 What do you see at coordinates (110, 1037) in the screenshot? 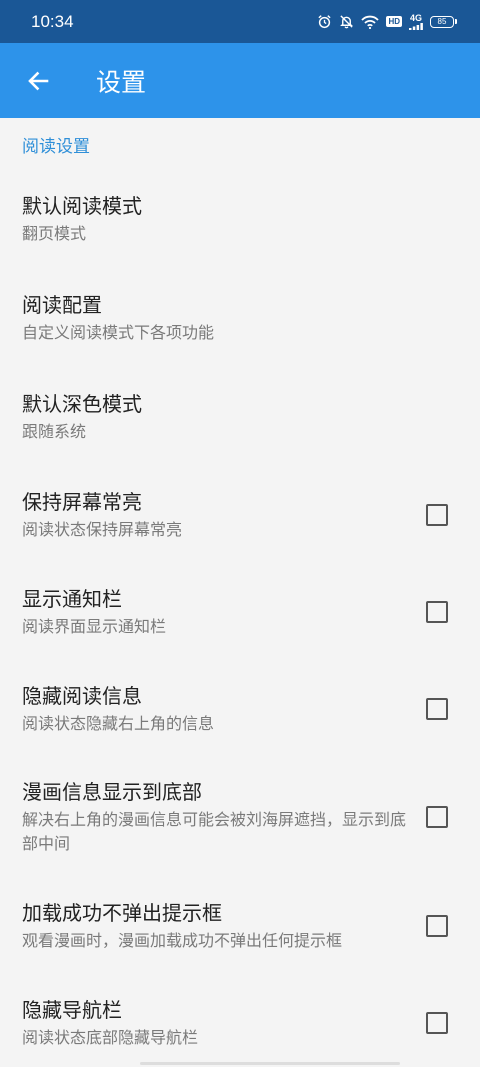
I see `setting-summary: 阅读状态底部隐藏导航栏` at bounding box center [110, 1037].